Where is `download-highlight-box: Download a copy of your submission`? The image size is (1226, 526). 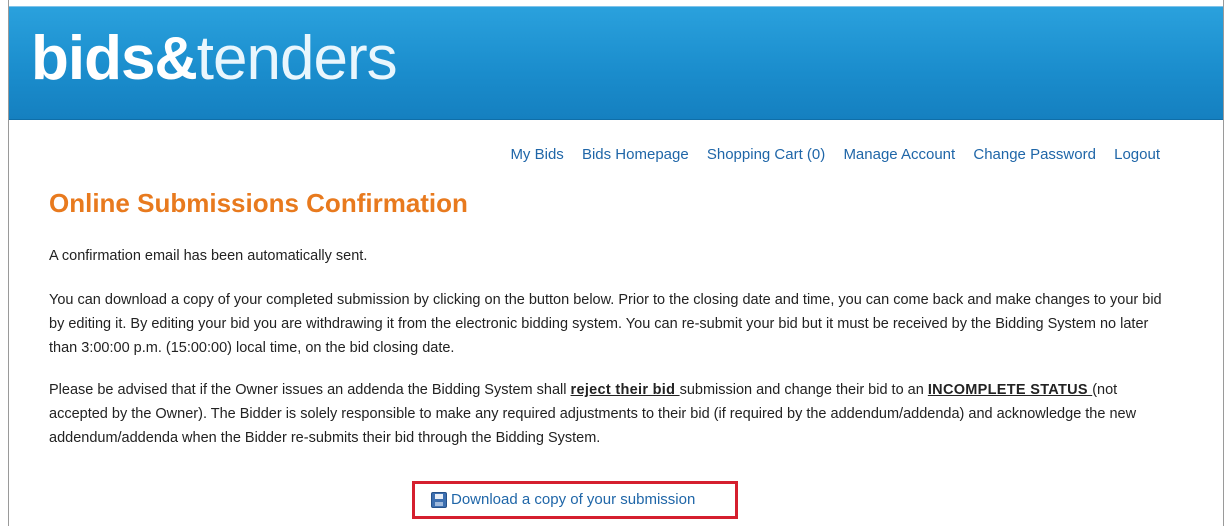
download-highlight-box: Download a copy of your submission is located at coordinates (575, 500).